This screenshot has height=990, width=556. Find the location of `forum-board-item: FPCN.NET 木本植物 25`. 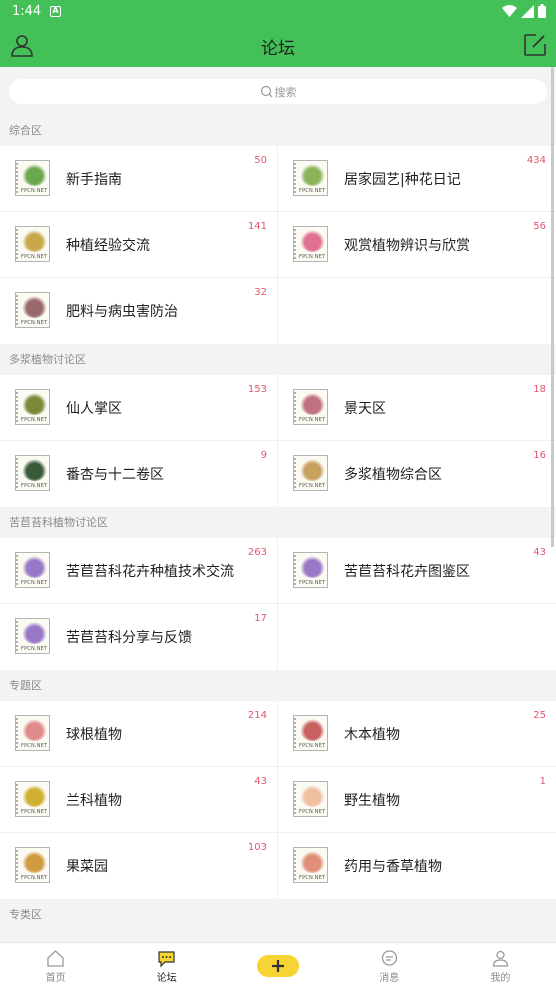

forum-board-item: FPCN.NET 木本植物 25 is located at coordinates (417, 734).